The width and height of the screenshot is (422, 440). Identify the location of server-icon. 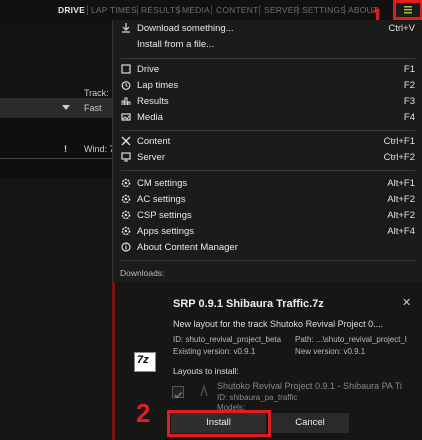
(126, 157).